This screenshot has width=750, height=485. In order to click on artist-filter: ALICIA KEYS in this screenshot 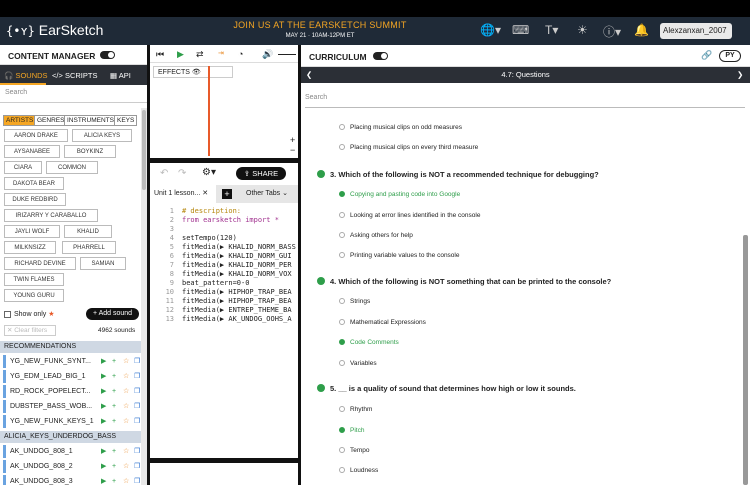, I will do `click(102, 135)`.